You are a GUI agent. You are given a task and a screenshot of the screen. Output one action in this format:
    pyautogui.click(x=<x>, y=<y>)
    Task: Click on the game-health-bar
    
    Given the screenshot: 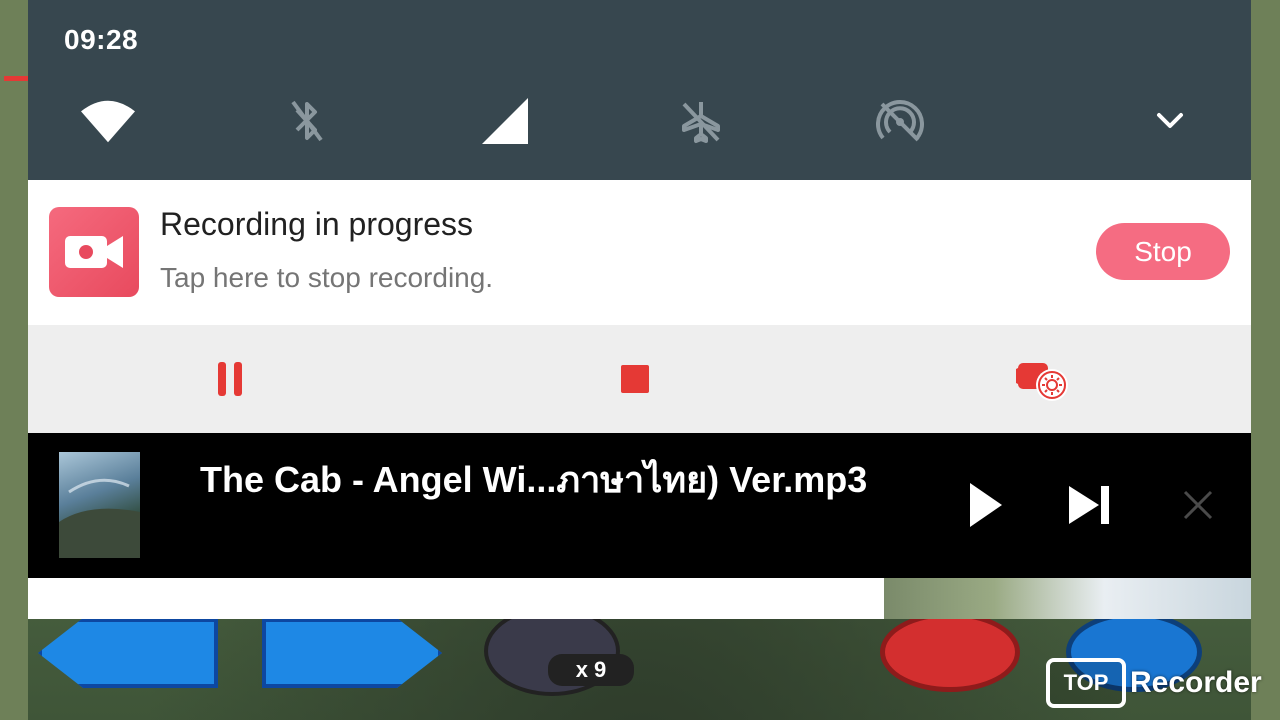 What is the action you would take?
    pyautogui.click(x=16, y=78)
    